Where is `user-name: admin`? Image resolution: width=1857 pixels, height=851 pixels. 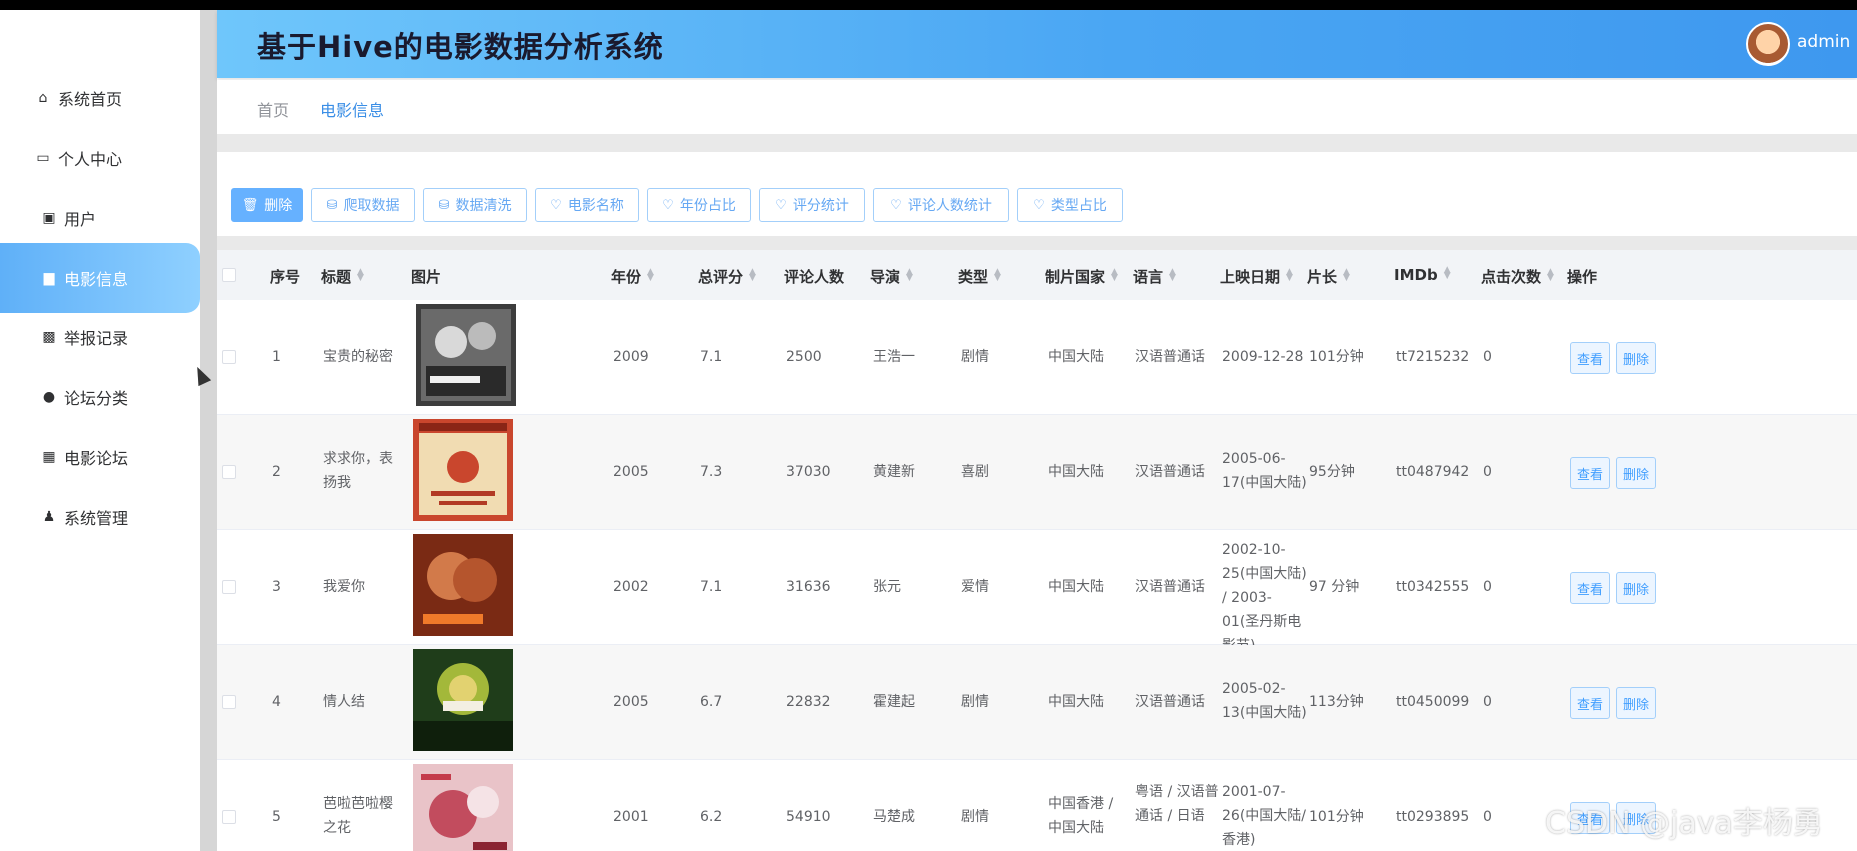 user-name: admin is located at coordinates (1823, 42).